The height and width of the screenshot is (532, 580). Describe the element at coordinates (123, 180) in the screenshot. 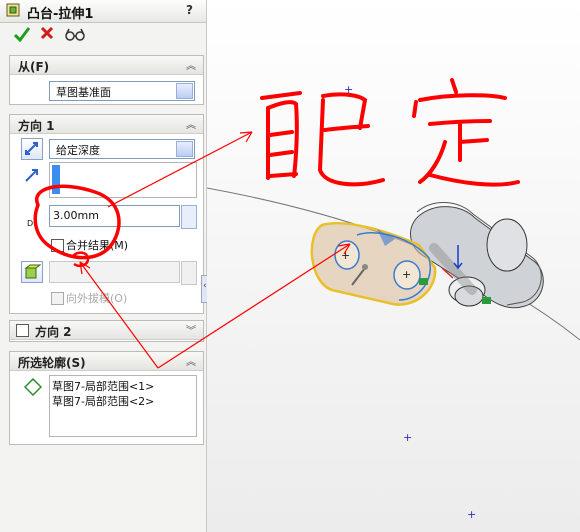

I see `direction-vector-selection-box` at that location.